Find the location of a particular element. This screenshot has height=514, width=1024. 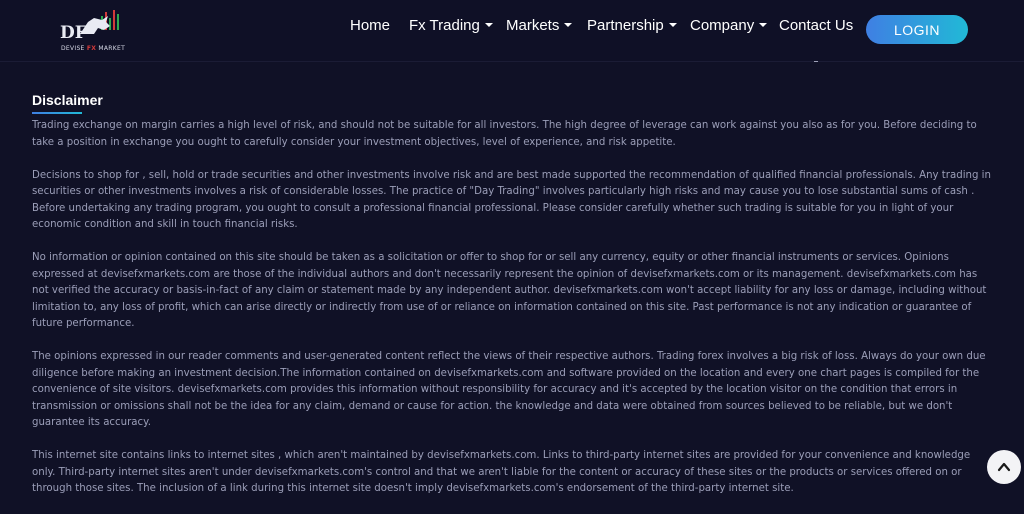

nav-fx-trading: Fx Trading is located at coordinates (451, 25).